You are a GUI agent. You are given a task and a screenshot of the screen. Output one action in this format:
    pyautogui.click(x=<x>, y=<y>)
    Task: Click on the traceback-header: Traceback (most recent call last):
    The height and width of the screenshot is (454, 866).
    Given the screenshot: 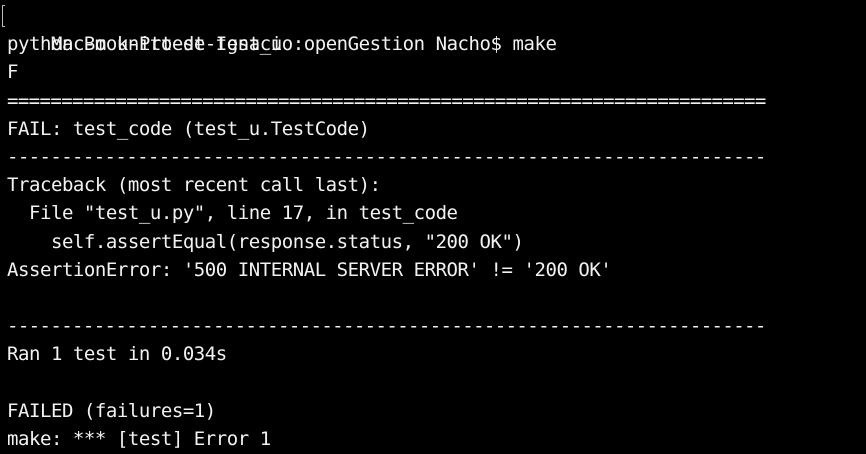 What is the action you would take?
    pyautogui.click(x=194, y=185)
    